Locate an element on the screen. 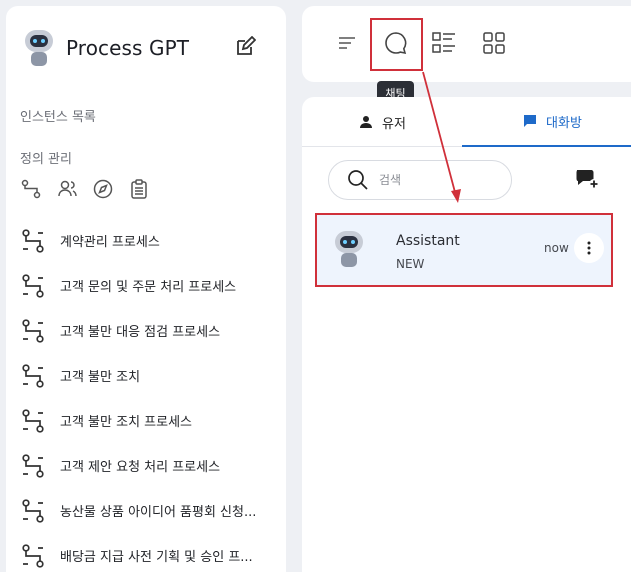 The height and width of the screenshot is (572, 631). new-chat-icon is located at coordinates (587, 179).